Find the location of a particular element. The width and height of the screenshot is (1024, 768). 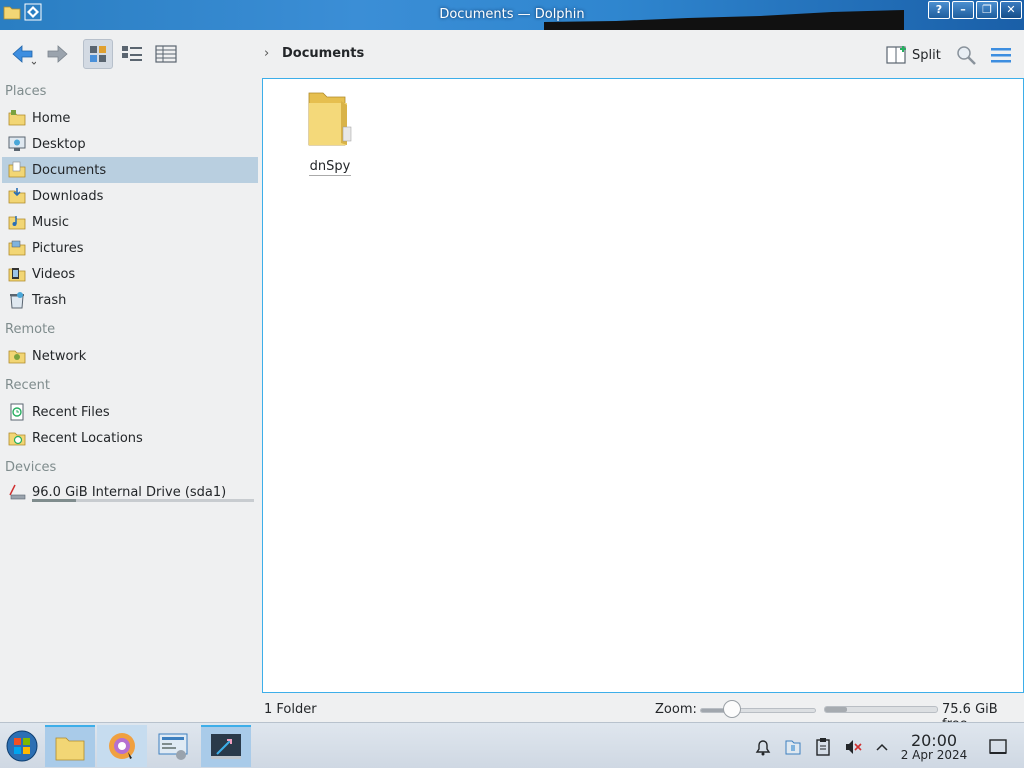

sidebar-item-desktop: Desktop is located at coordinates (130, 144).